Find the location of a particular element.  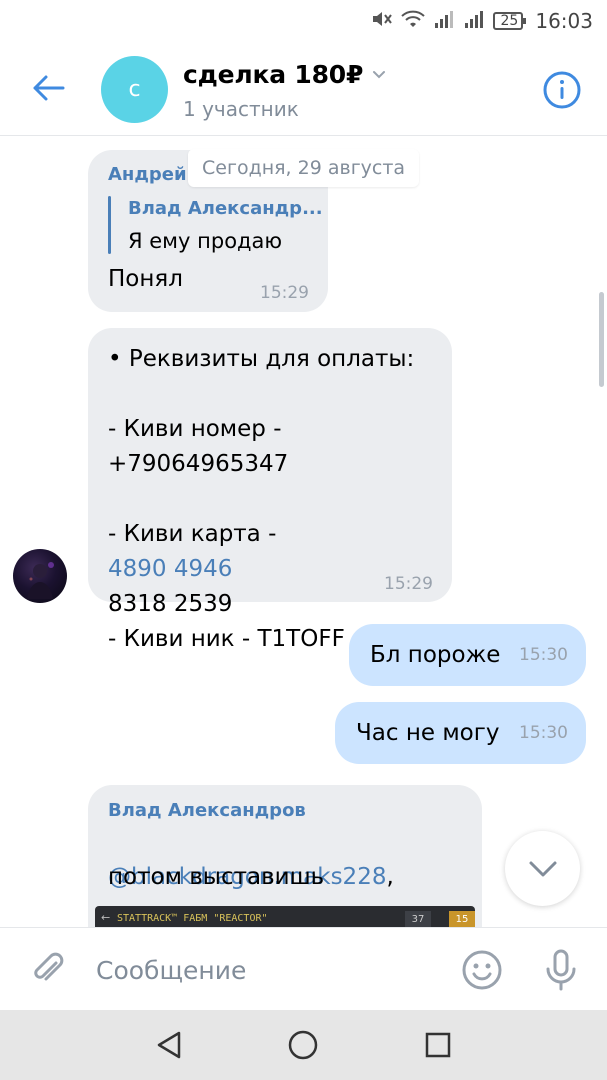

info-button is located at coordinates (562, 90).